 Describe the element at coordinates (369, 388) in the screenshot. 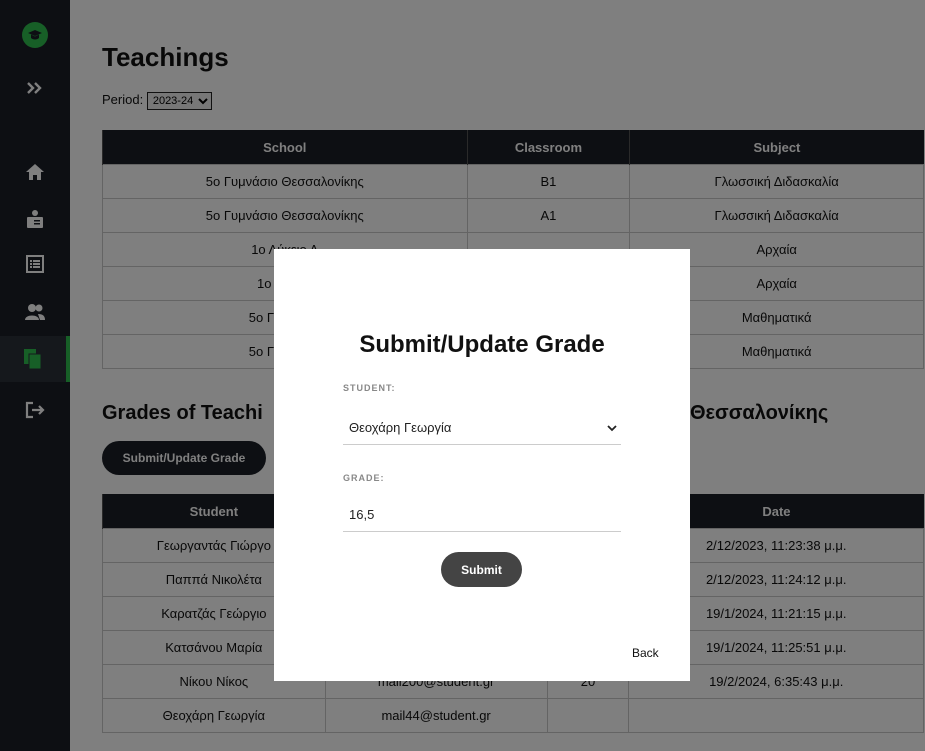

I see `student-label: STUDENT:` at that location.